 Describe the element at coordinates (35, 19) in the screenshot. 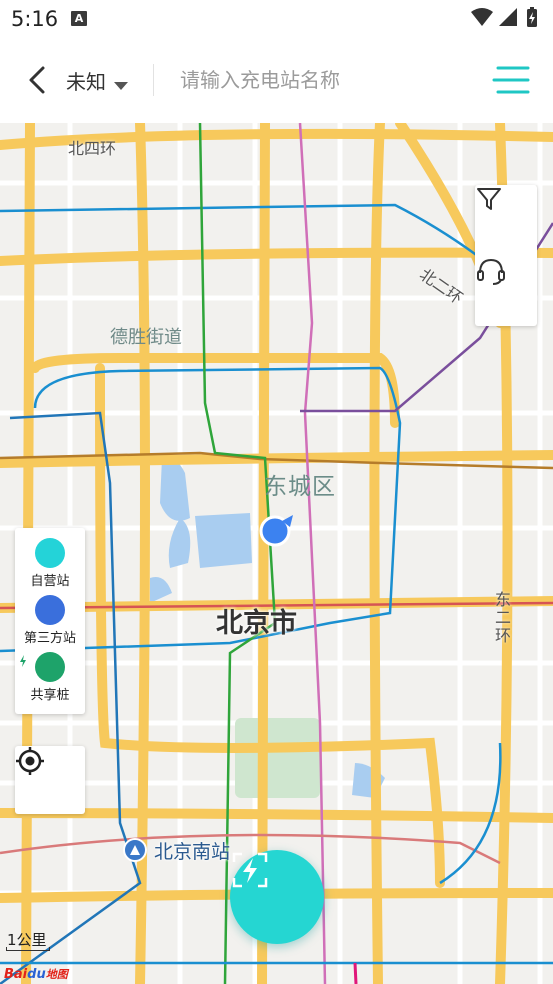

I see `status-time: 5:16` at that location.